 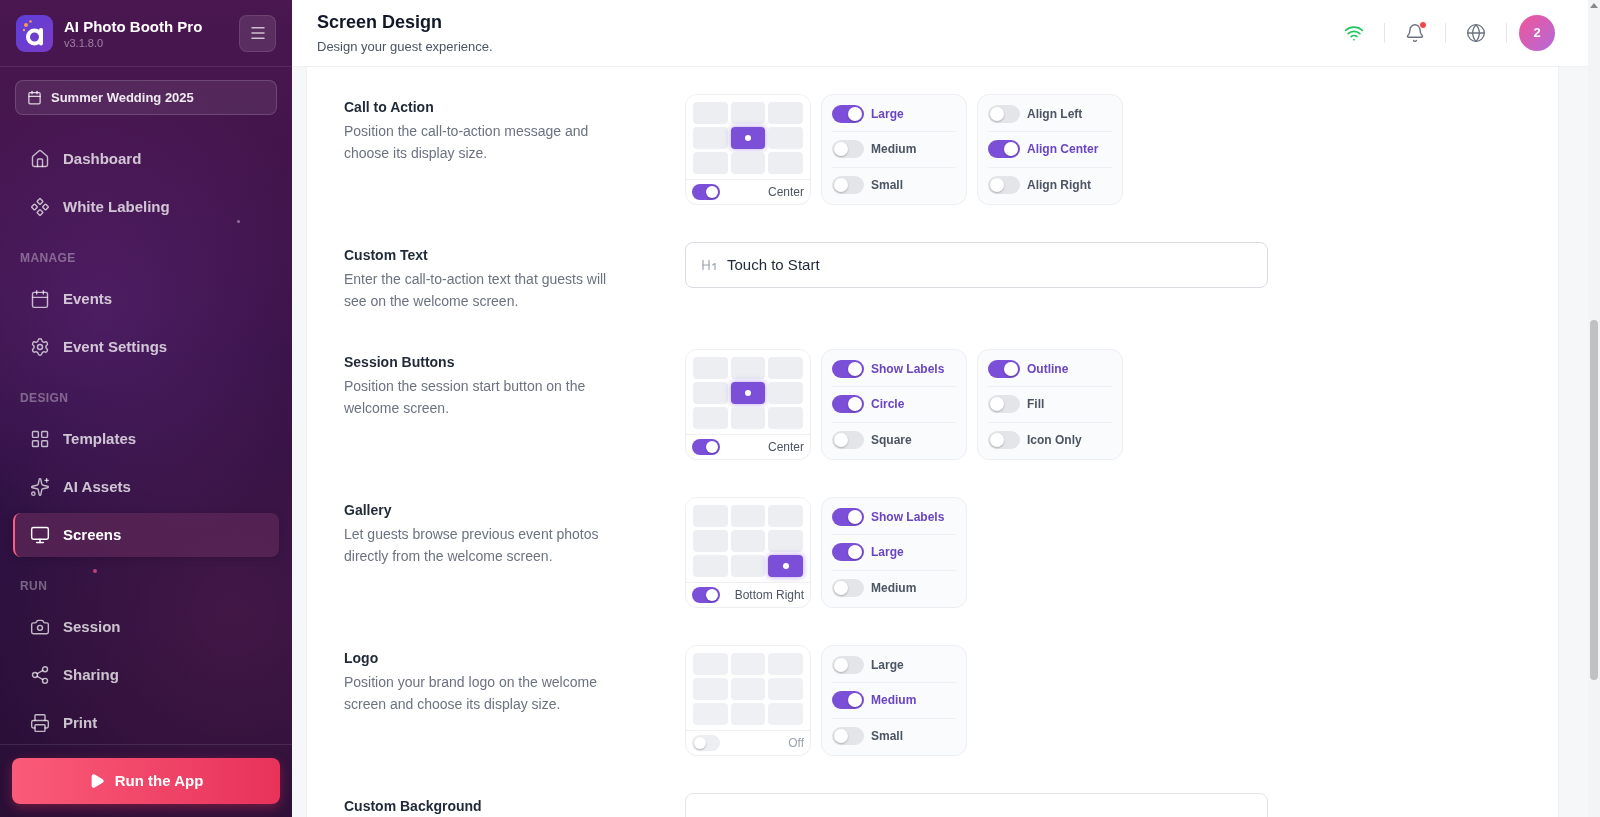 What do you see at coordinates (380, 22) in the screenshot?
I see `page-title: Screen Design` at bounding box center [380, 22].